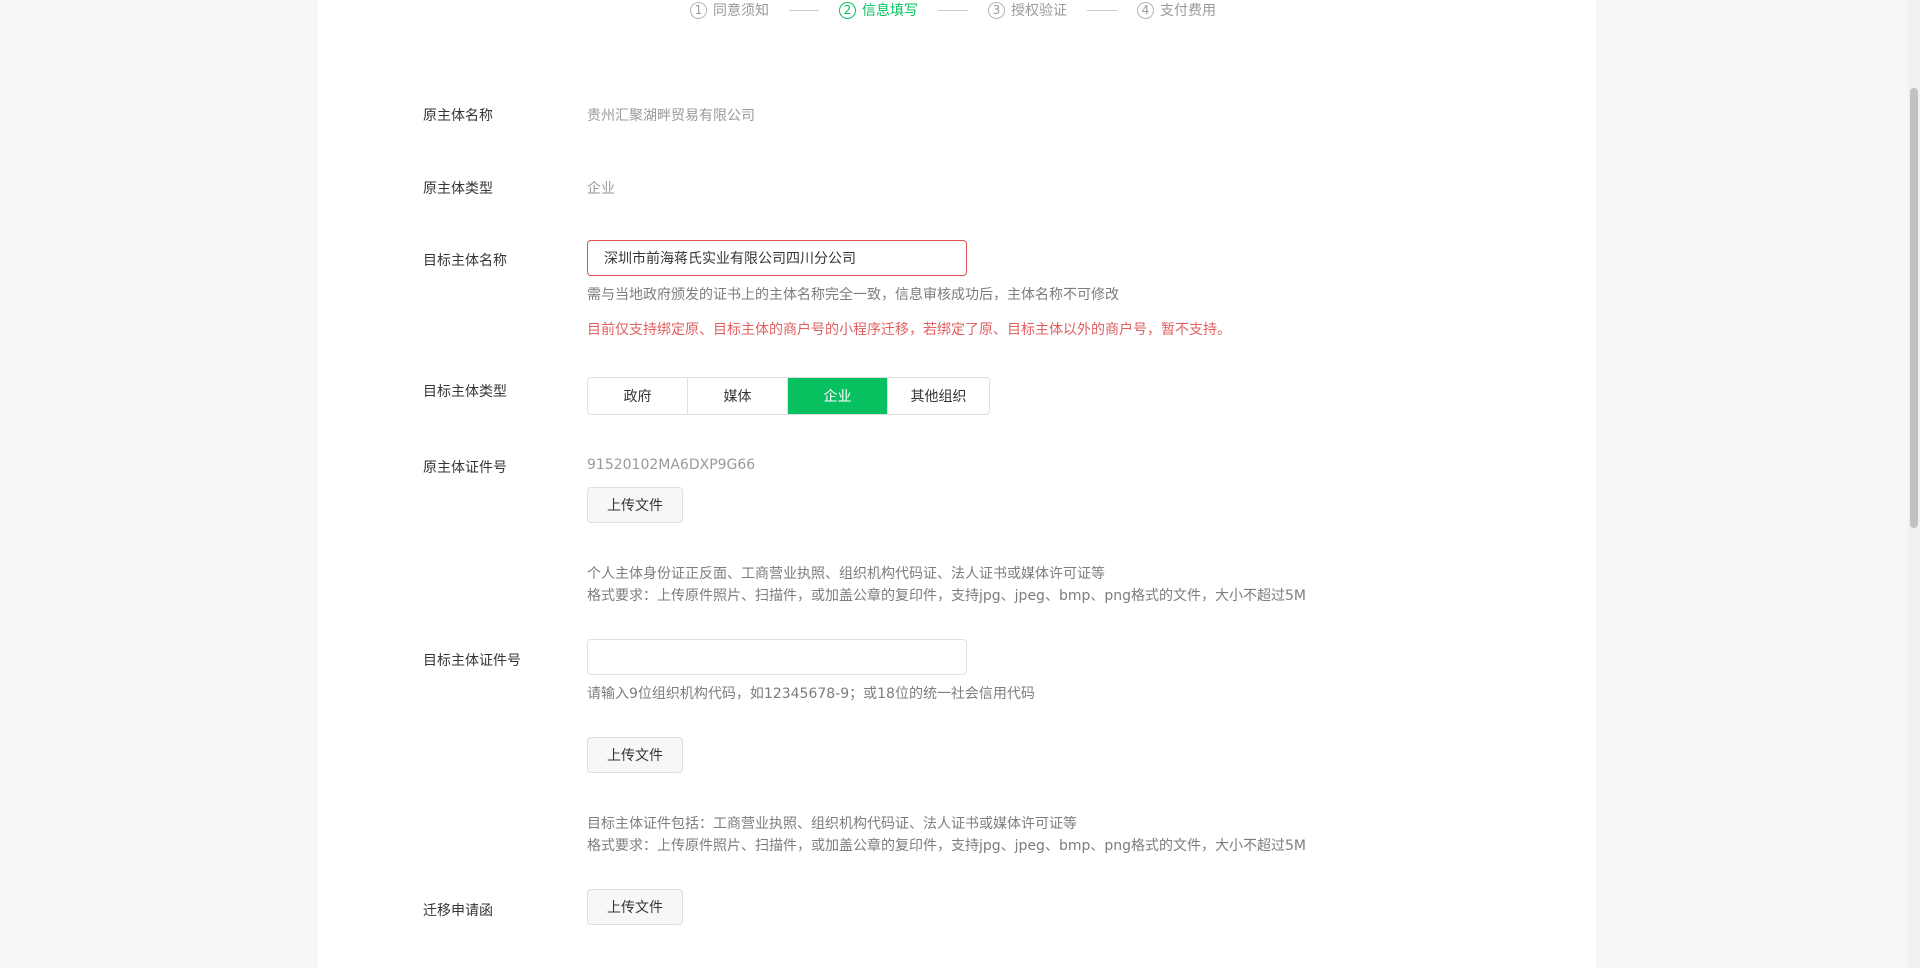 This screenshot has width=1920, height=968. Describe the element at coordinates (811, 694) in the screenshot. I see `target-cert-hint: 请输入9位组织机构代码，如12345678-9；或18位的统一社会信用代码` at that location.